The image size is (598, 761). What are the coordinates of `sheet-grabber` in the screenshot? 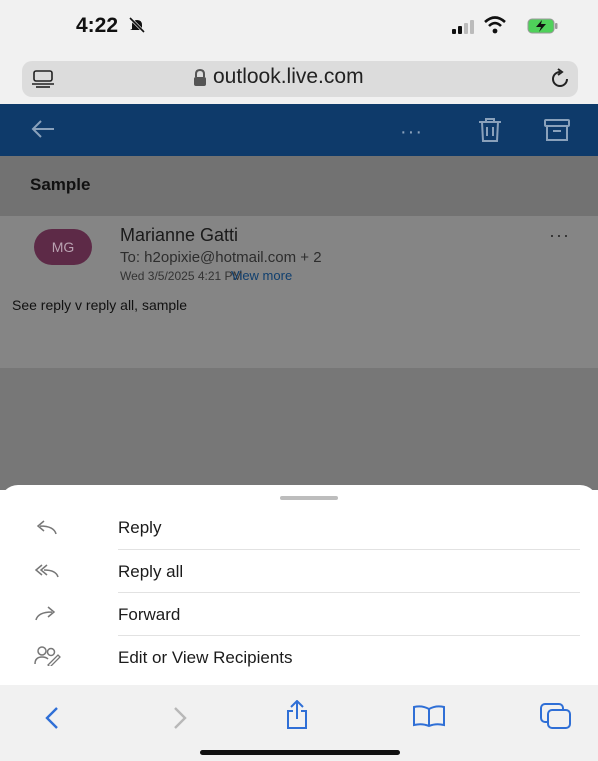 It's located at (309, 498).